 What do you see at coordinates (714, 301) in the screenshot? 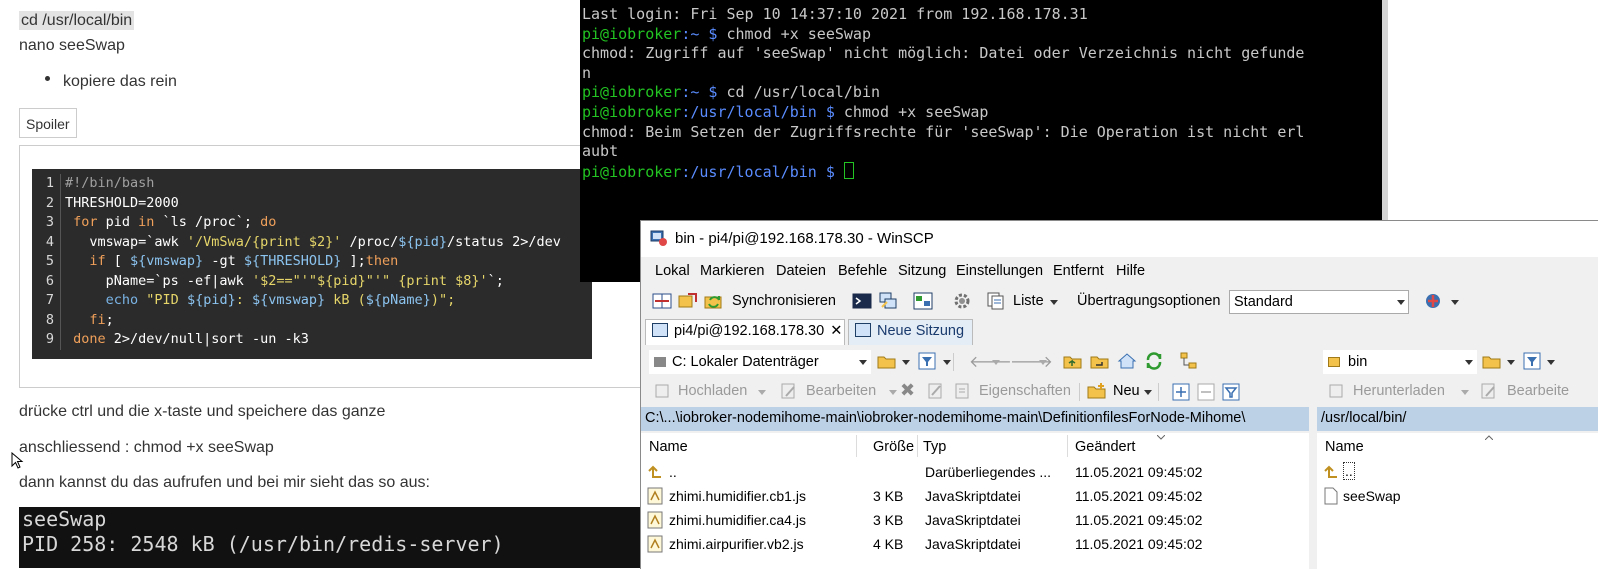
I see `synchronize-icon` at bounding box center [714, 301].